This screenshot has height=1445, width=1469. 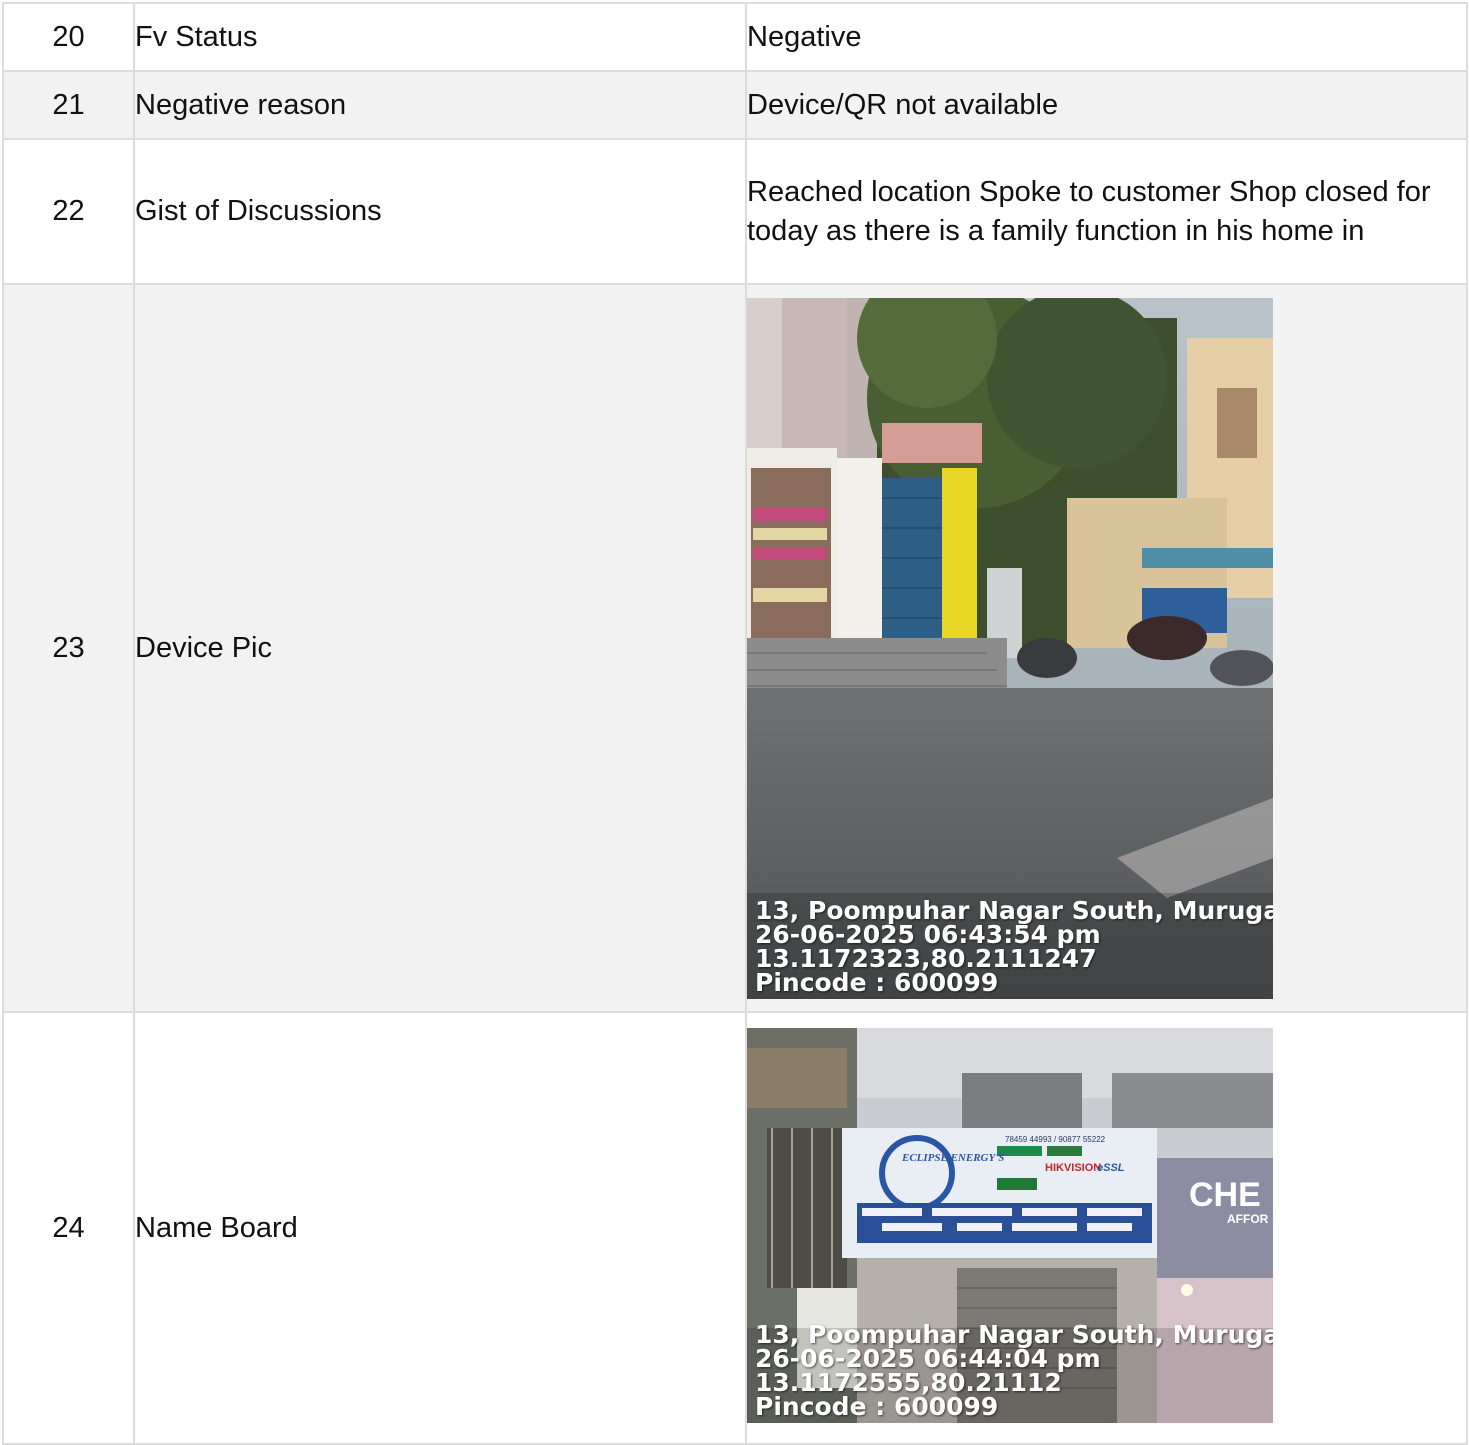 What do you see at coordinates (440, 105) in the screenshot?
I see `row-label: Negative reason` at bounding box center [440, 105].